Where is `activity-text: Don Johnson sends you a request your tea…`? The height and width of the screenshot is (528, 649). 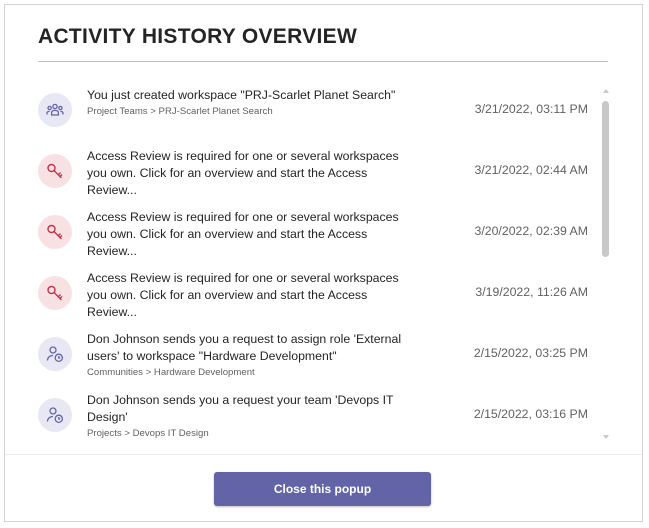
activity-text: Don Johnson sends you a request your tea… is located at coordinates (240, 408).